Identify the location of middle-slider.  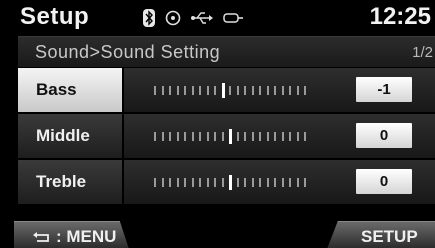
(230, 136).